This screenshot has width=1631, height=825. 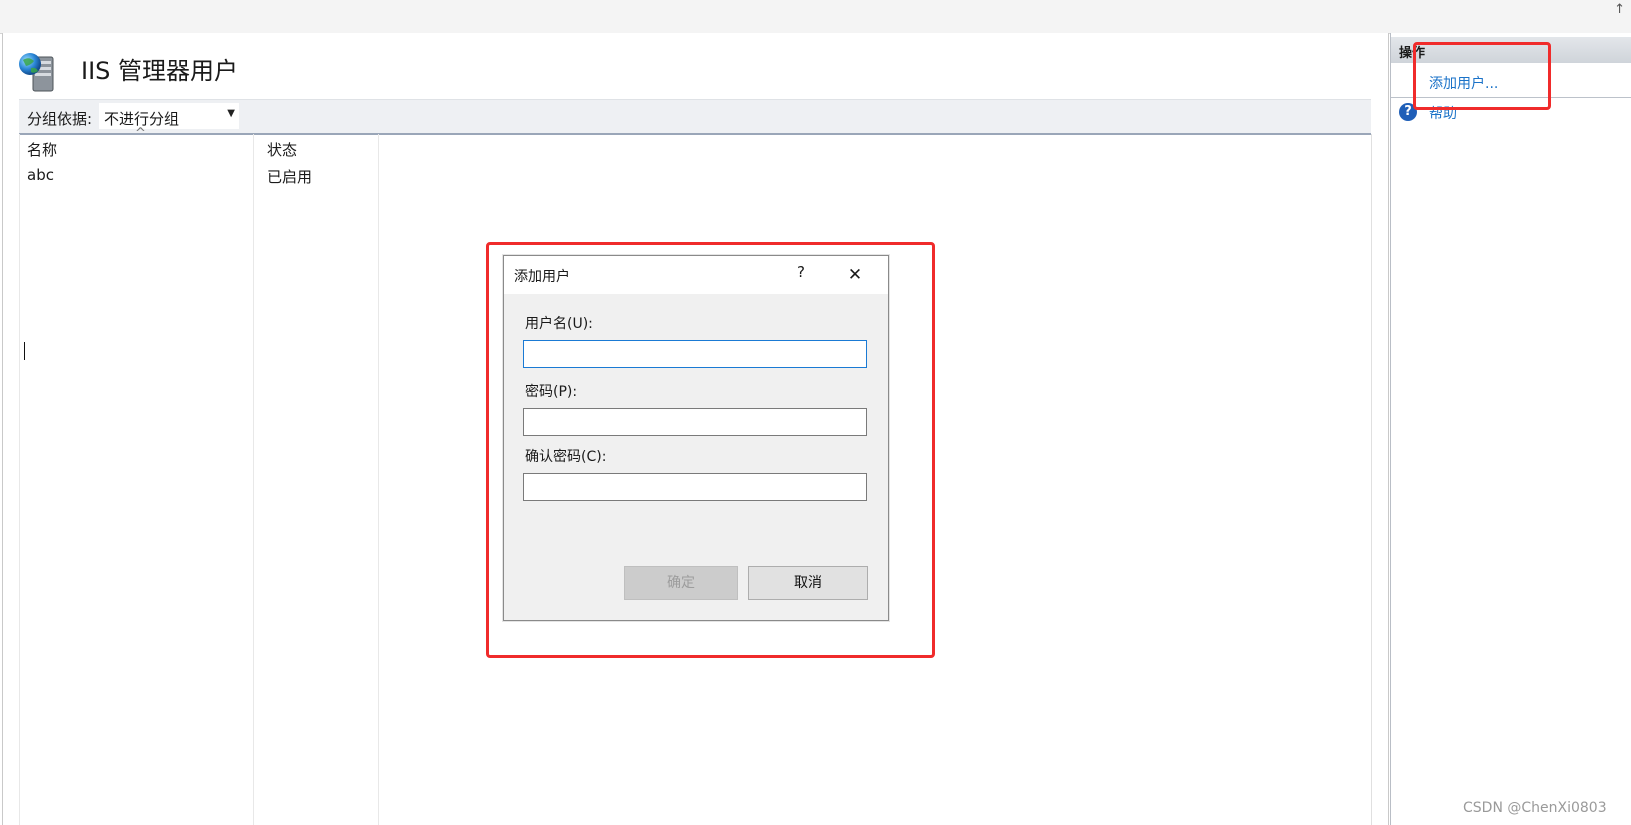 I want to click on watermark: CSDN @ChenXi0803, so click(x=1535, y=808).